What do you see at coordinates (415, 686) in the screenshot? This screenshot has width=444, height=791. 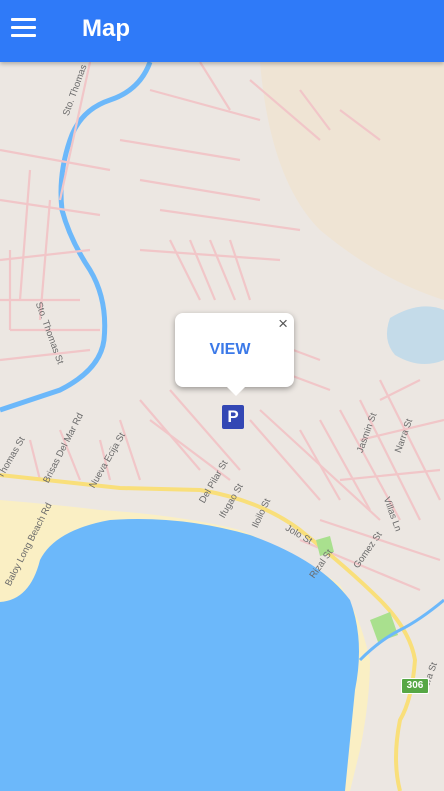 I see `route-306-shield: 306` at bounding box center [415, 686].